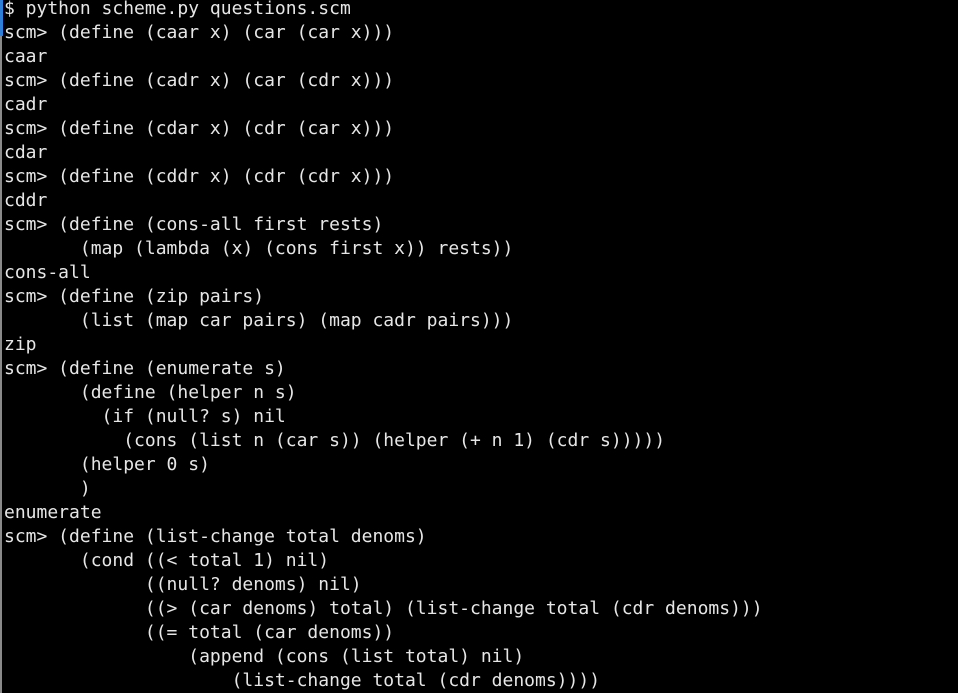 The height and width of the screenshot is (693, 958). I want to click on terminal-line: (list-change total (cdr denoms)))), so click(302, 680).